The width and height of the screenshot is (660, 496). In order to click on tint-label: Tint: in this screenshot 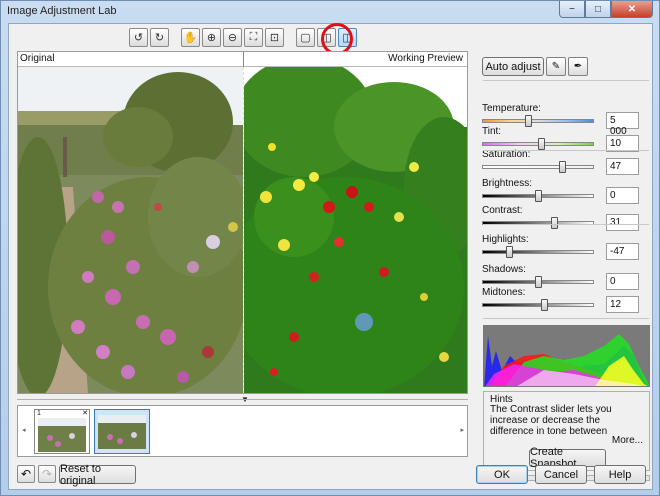, I will do `click(492, 131)`.